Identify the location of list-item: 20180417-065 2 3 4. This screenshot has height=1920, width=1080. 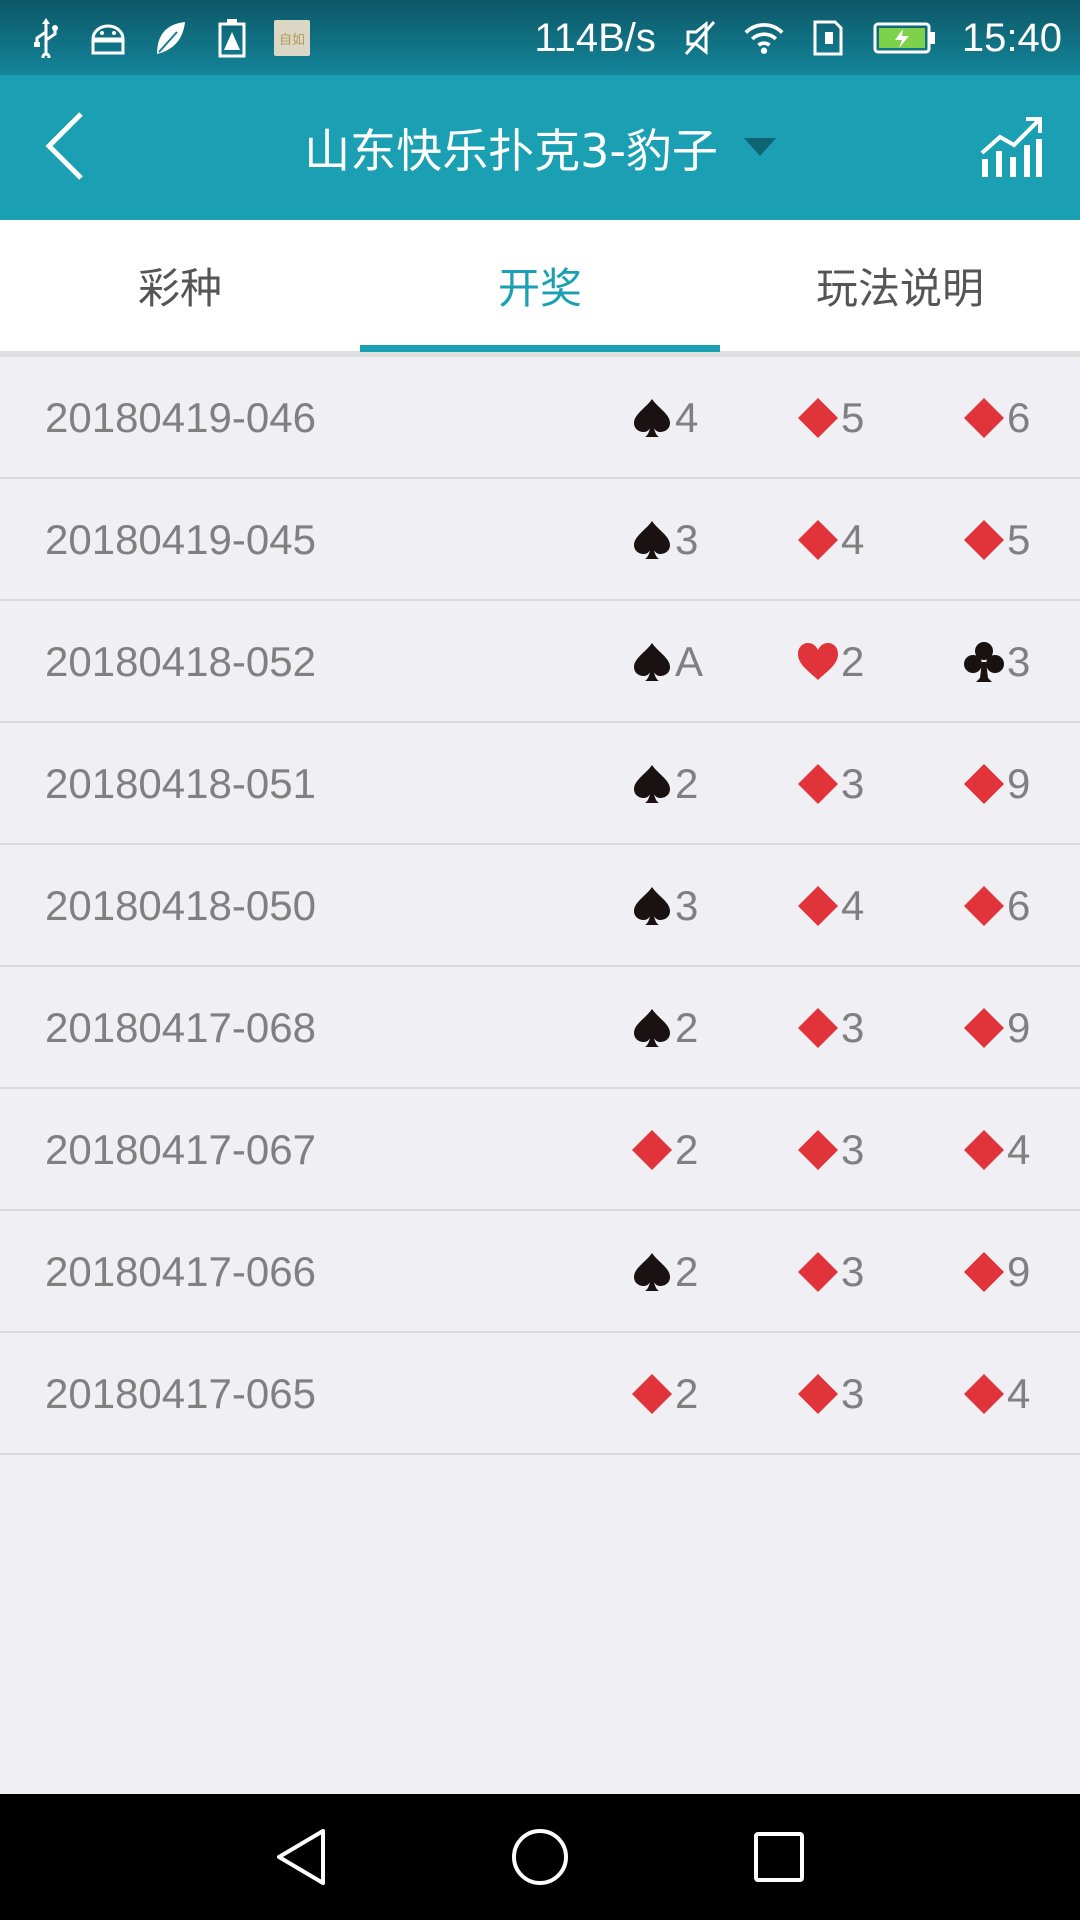
(540, 1394).